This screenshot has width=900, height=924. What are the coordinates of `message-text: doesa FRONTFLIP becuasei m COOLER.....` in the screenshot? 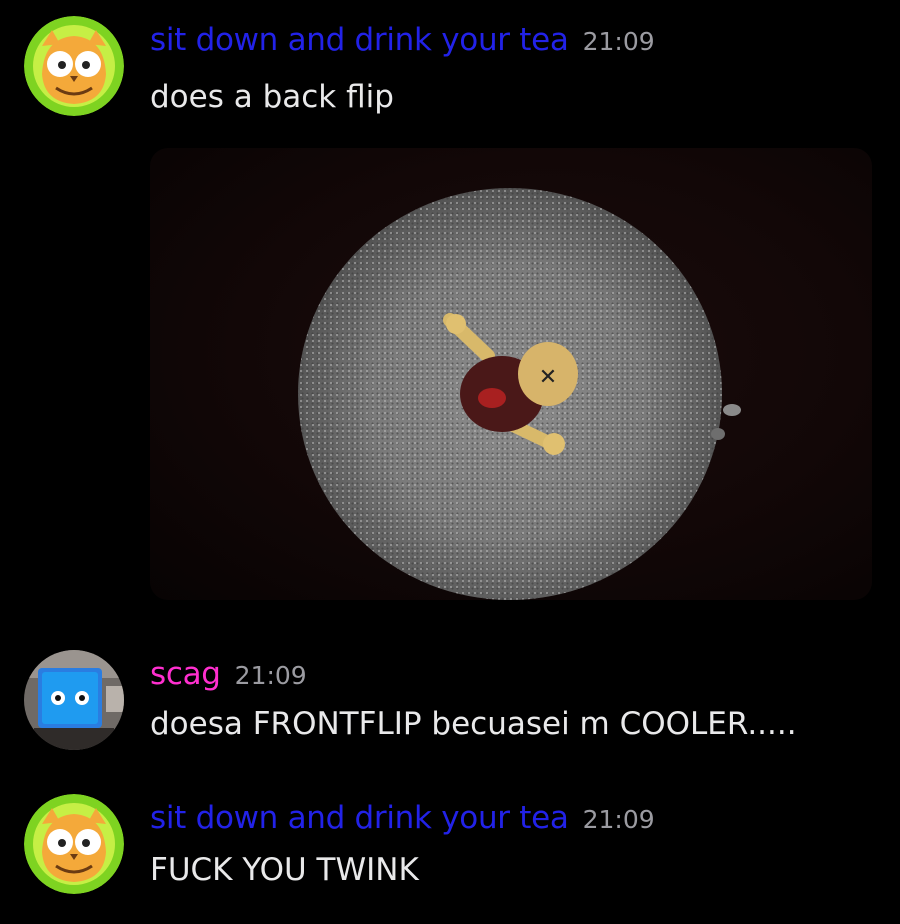 It's located at (473, 724).